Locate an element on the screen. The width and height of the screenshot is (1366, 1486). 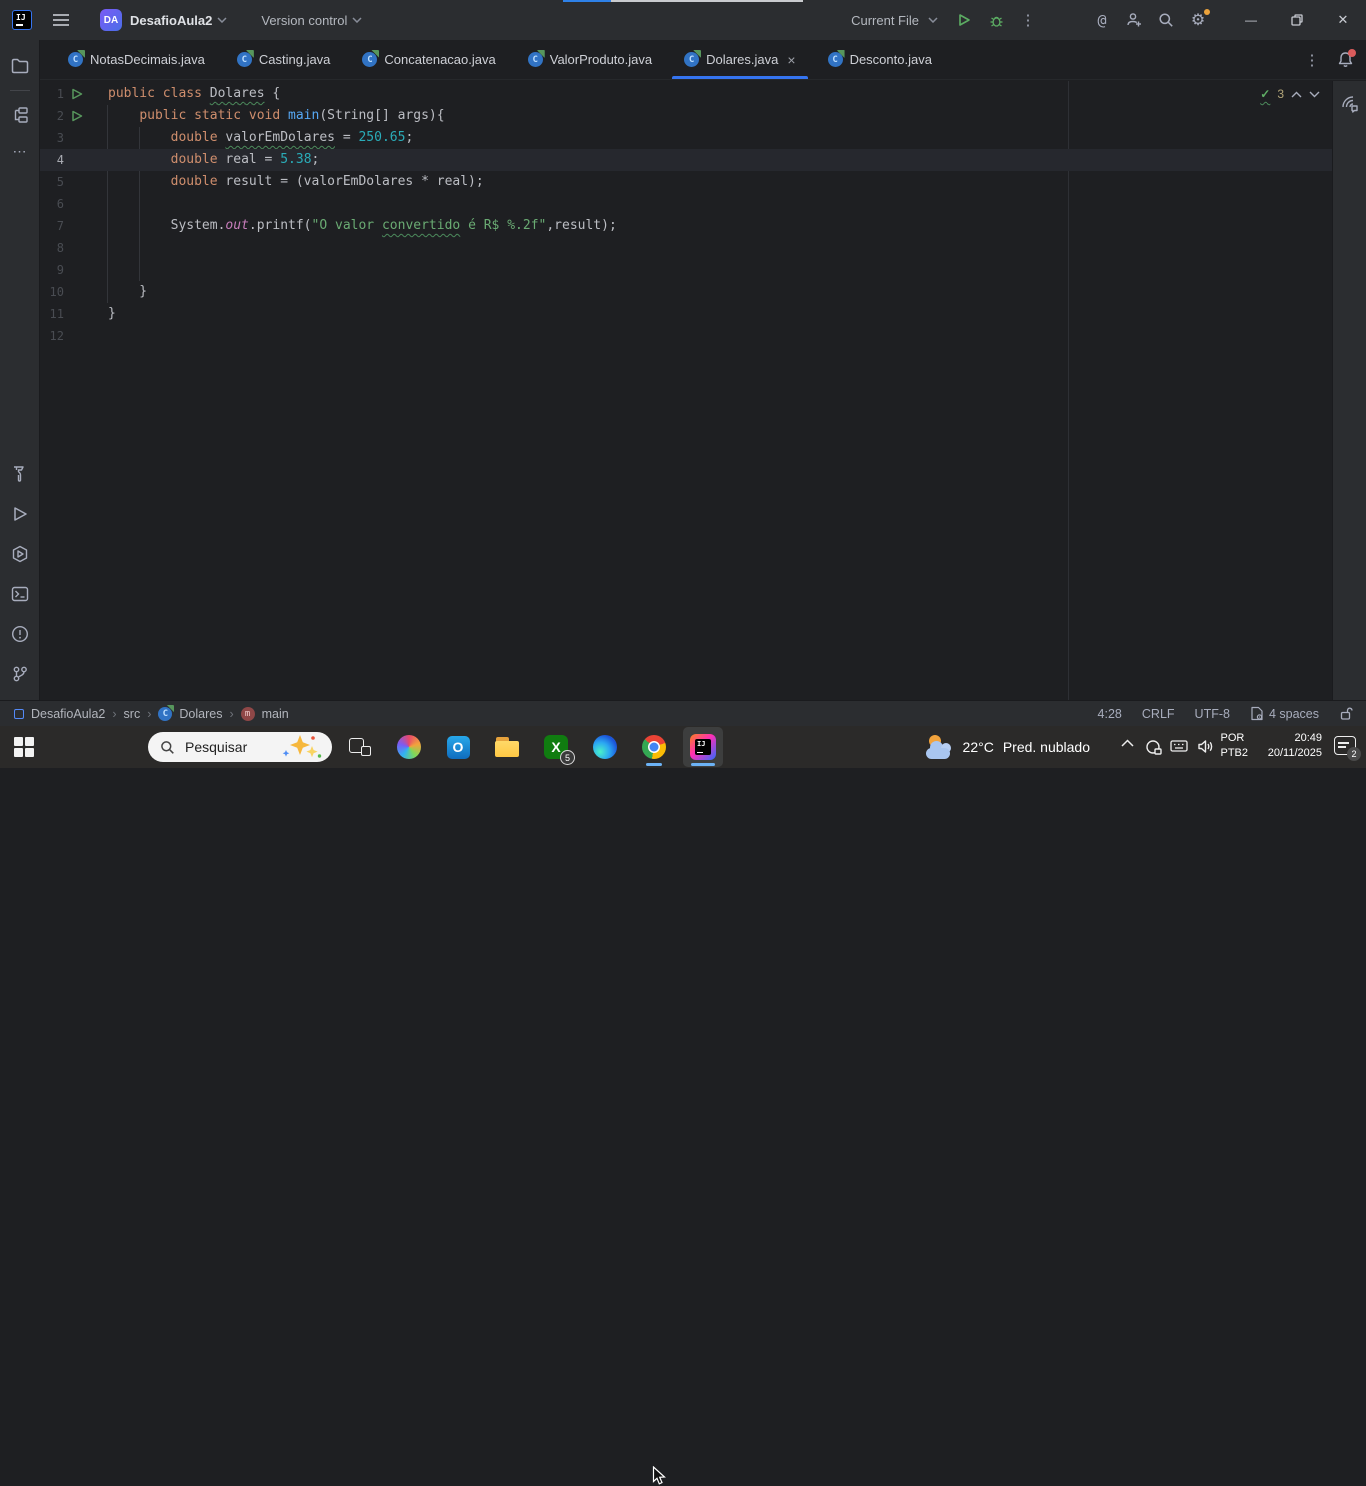
debug-button is located at coordinates (996, 20).